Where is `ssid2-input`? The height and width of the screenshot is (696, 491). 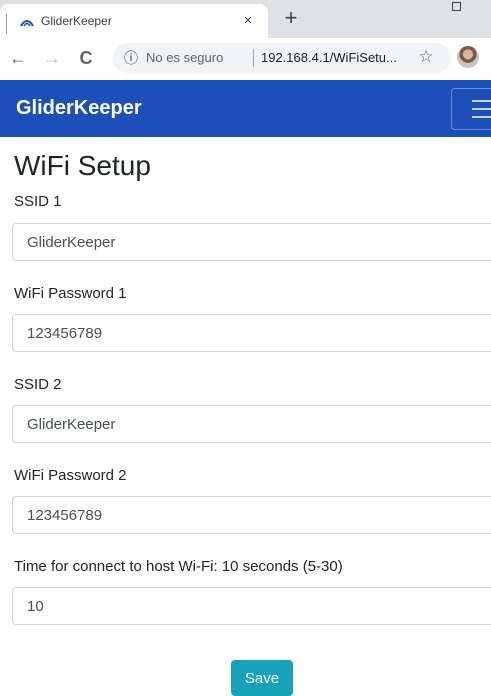
ssid2-input is located at coordinates (251, 424).